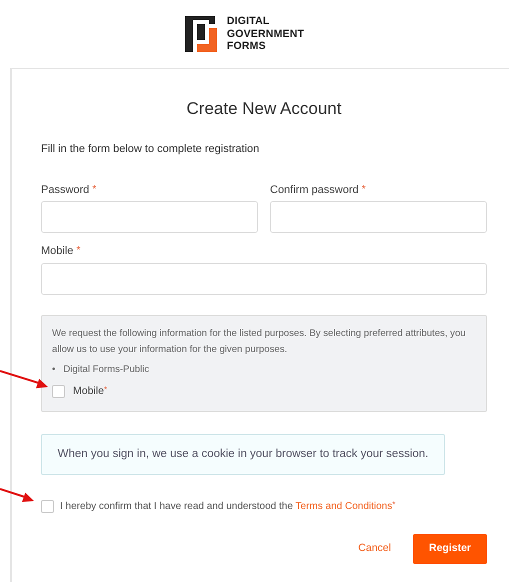 Image resolution: width=509 pixels, height=582 pixels. What do you see at coordinates (228, 506) in the screenshot?
I see `terms-text: I hereby confirm that I have read and understood the Terms and Conditions*` at bounding box center [228, 506].